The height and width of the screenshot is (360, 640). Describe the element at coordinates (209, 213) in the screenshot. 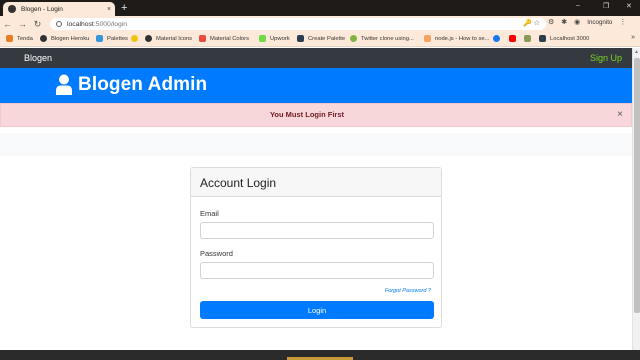

I see `email-label: Email` at that location.